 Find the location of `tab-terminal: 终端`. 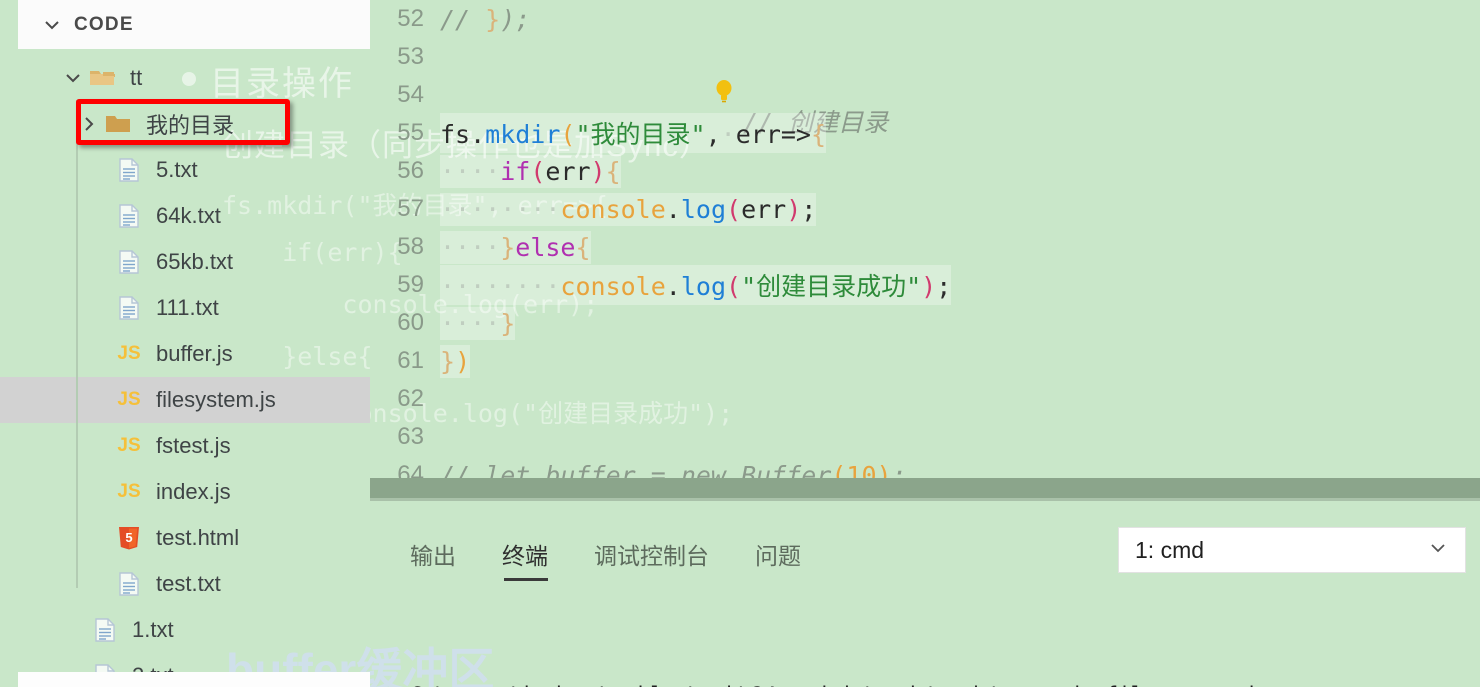

tab-terminal: 终端 is located at coordinates (525, 559).